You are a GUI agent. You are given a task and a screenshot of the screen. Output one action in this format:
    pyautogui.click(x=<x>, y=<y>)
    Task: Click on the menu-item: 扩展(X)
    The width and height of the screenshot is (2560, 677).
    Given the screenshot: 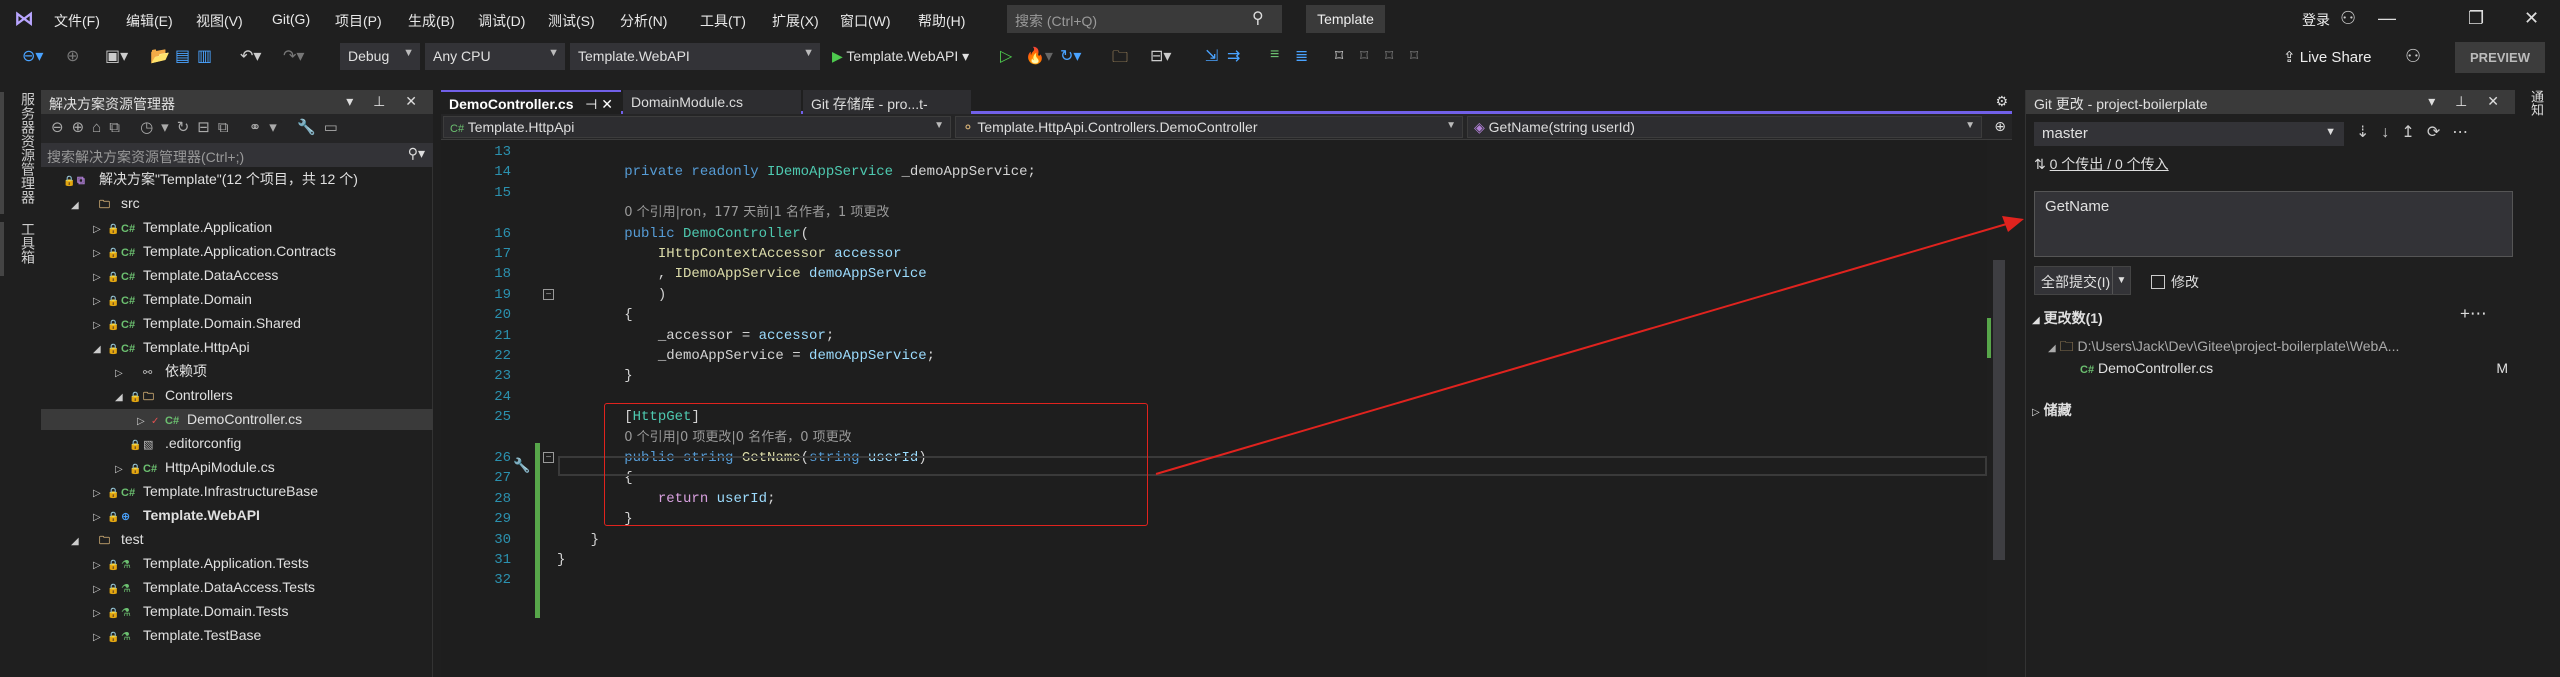 What is the action you would take?
    pyautogui.click(x=795, y=21)
    